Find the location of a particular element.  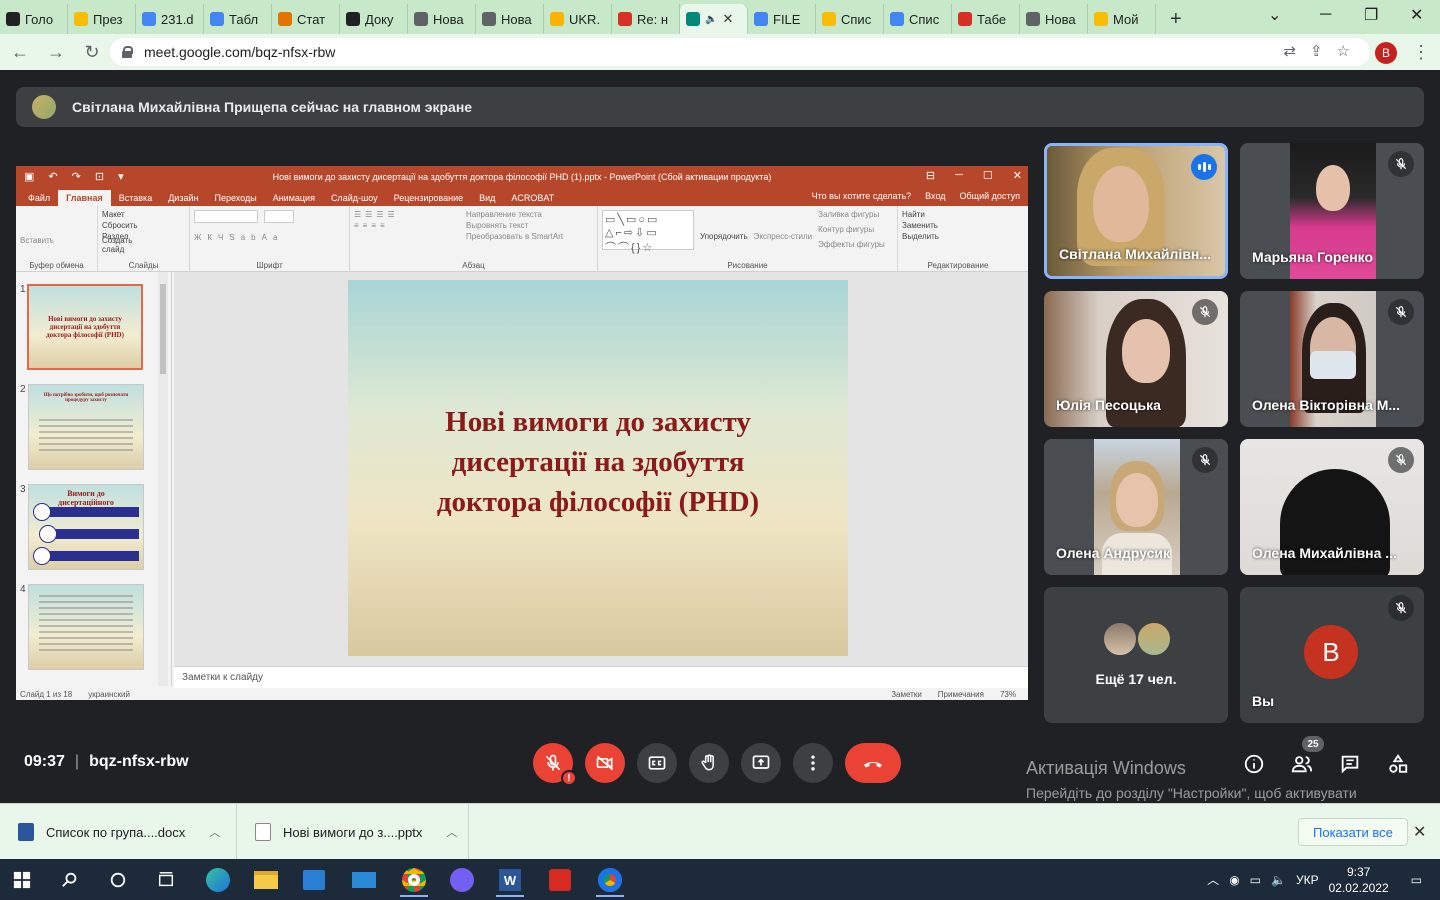

camera-off-icon is located at coordinates (605, 763).